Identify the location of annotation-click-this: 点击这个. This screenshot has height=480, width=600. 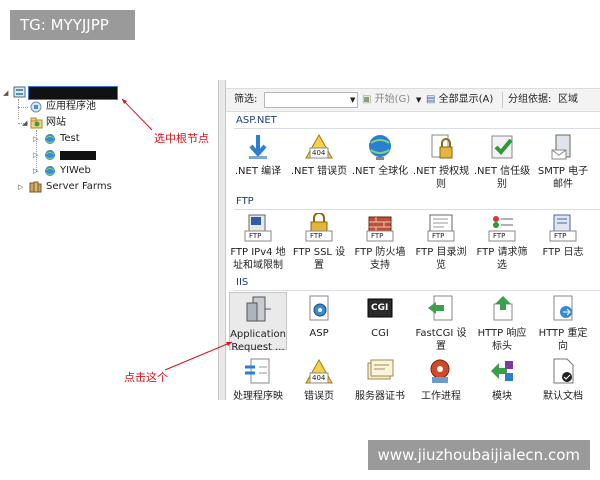
(146, 377).